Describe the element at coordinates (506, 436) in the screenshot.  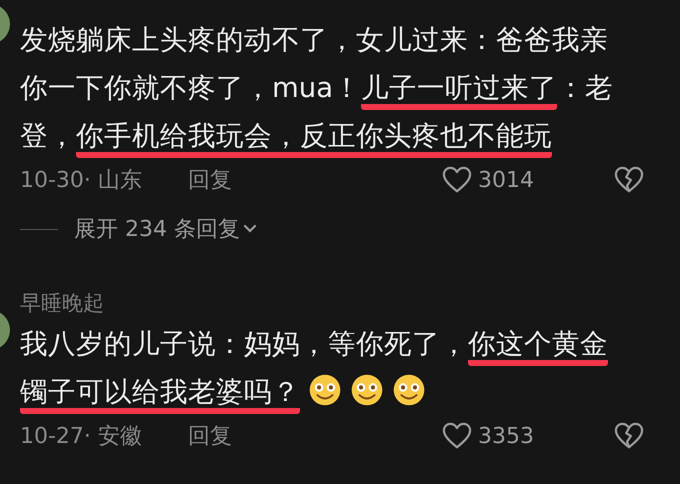
I see `like-count: 3353` at that location.